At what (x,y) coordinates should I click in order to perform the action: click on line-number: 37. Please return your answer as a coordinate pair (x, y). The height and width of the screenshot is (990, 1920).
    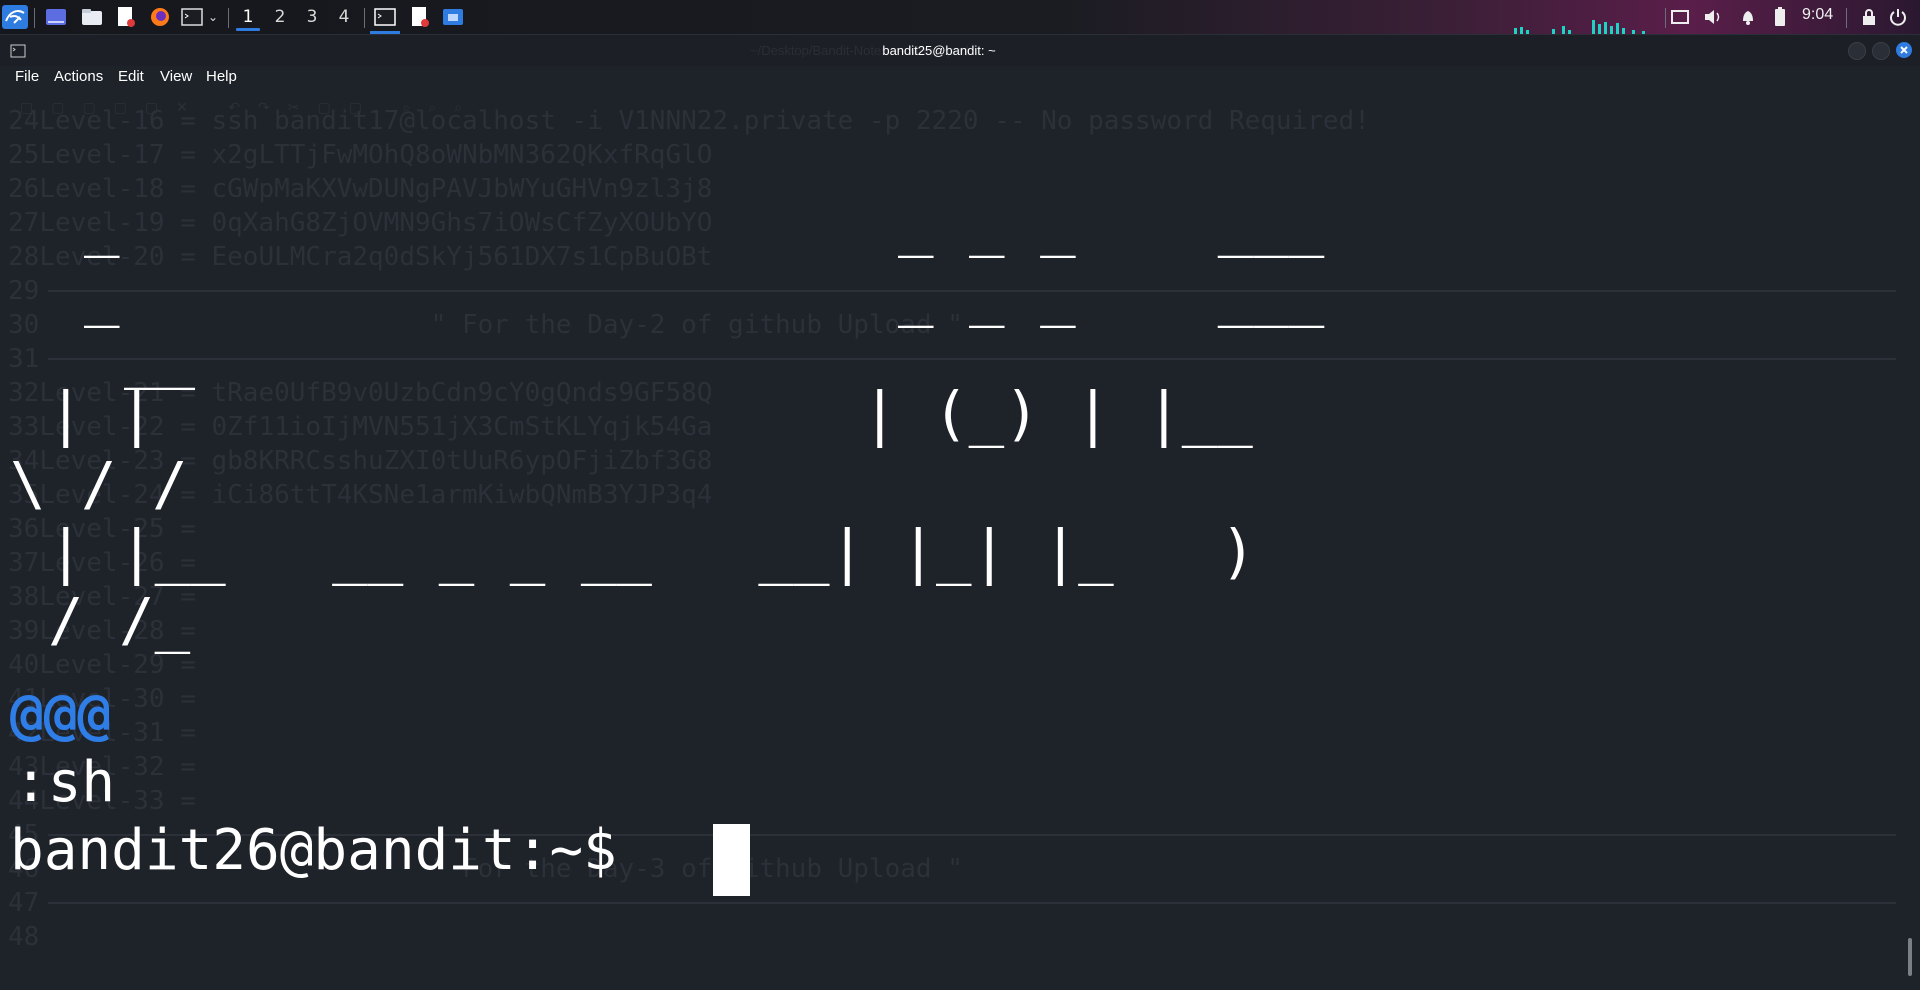
    Looking at the image, I should click on (24, 563).